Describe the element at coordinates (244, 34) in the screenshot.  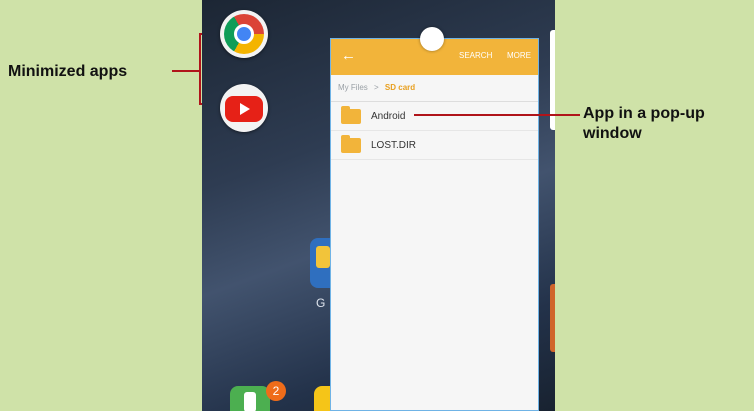
I see `chrome-minimized-bubble` at that location.